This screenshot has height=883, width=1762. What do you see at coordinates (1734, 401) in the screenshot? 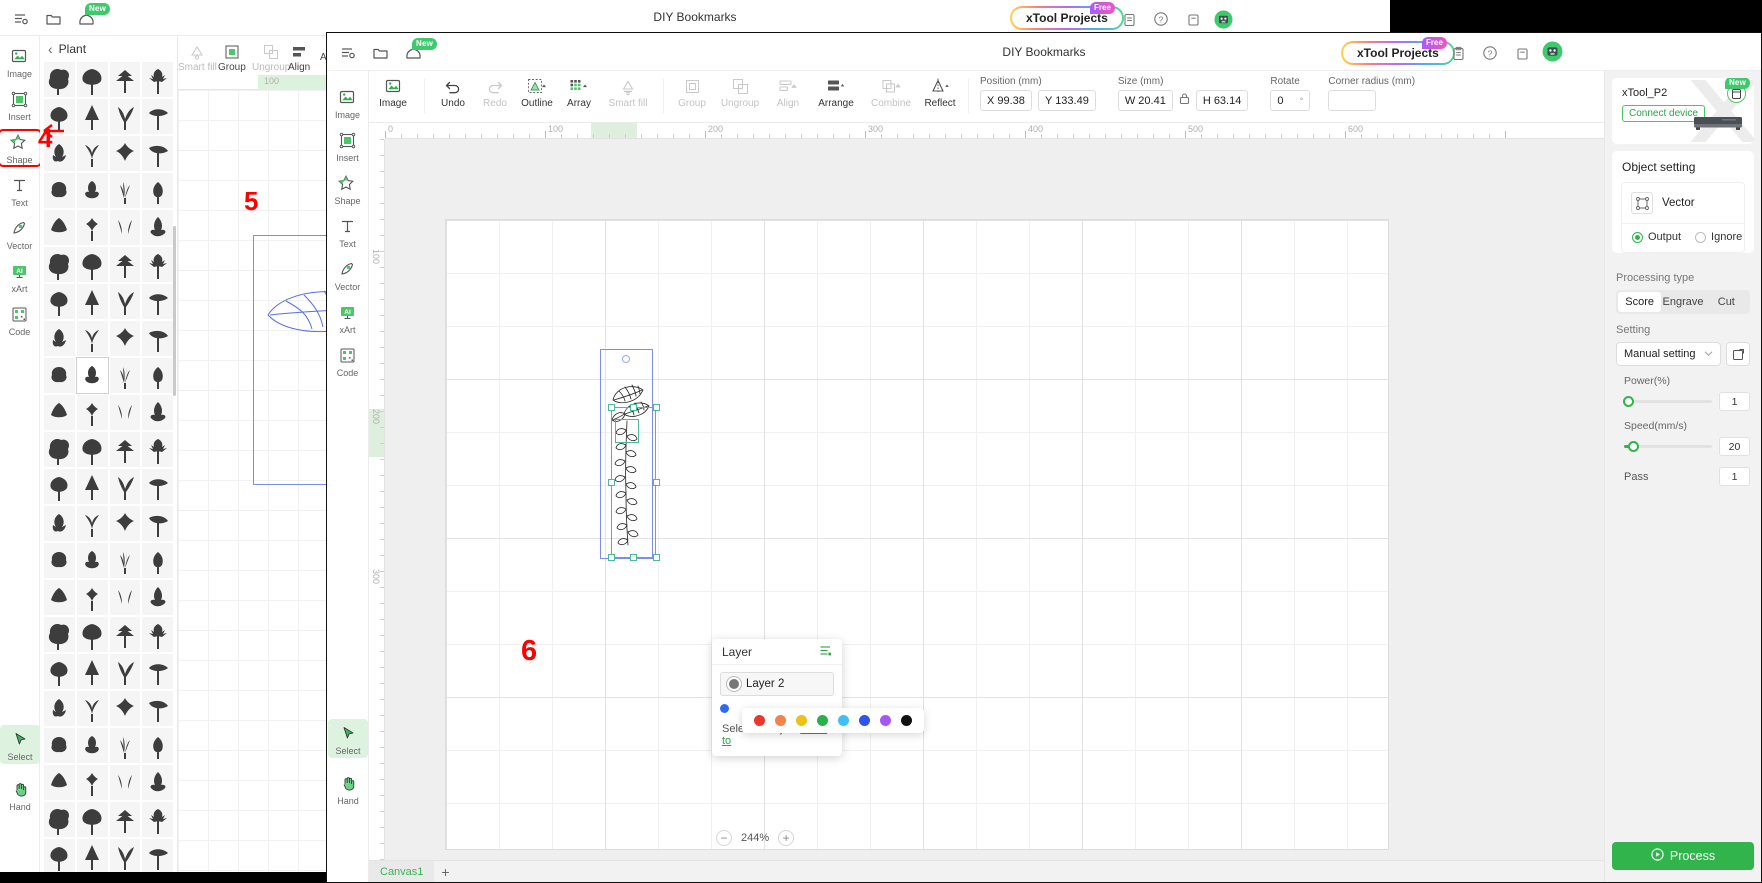
I see `power-value: 1` at bounding box center [1734, 401].